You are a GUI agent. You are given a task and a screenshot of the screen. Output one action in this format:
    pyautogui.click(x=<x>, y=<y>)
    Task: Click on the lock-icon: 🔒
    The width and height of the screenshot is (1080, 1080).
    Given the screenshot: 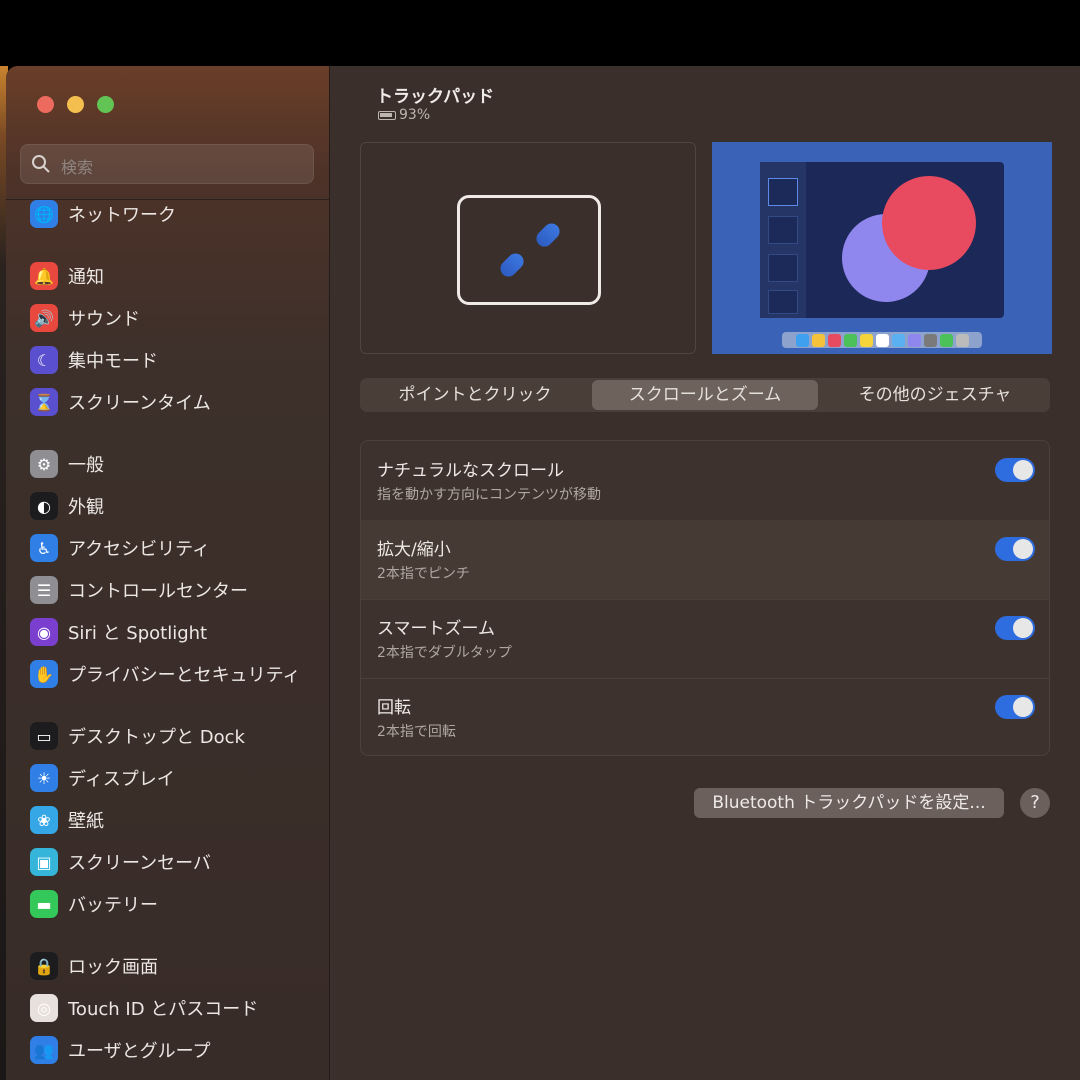 What is the action you would take?
    pyautogui.click(x=44, y=966)
    